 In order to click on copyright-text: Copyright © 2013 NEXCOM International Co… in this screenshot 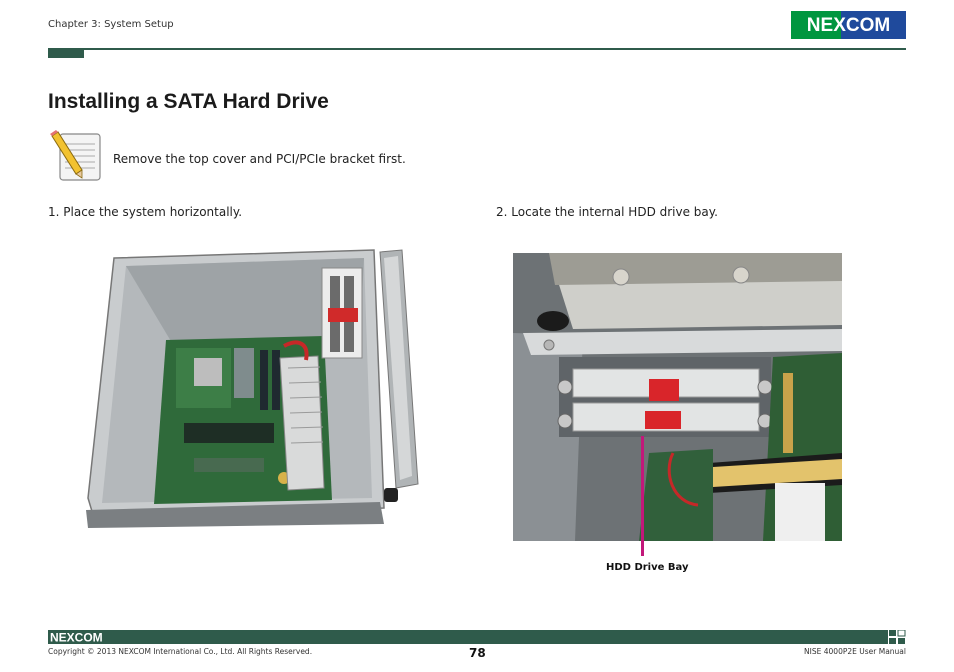, I will do `click(180, 651)`.